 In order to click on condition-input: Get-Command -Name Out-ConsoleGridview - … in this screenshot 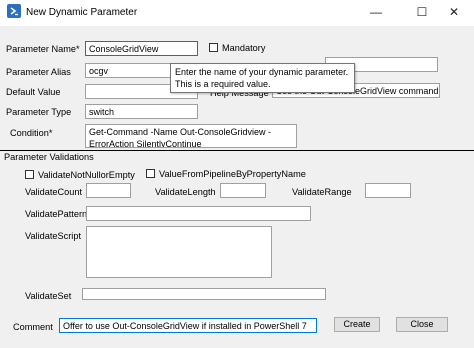, I will do `click(191, 136)`.